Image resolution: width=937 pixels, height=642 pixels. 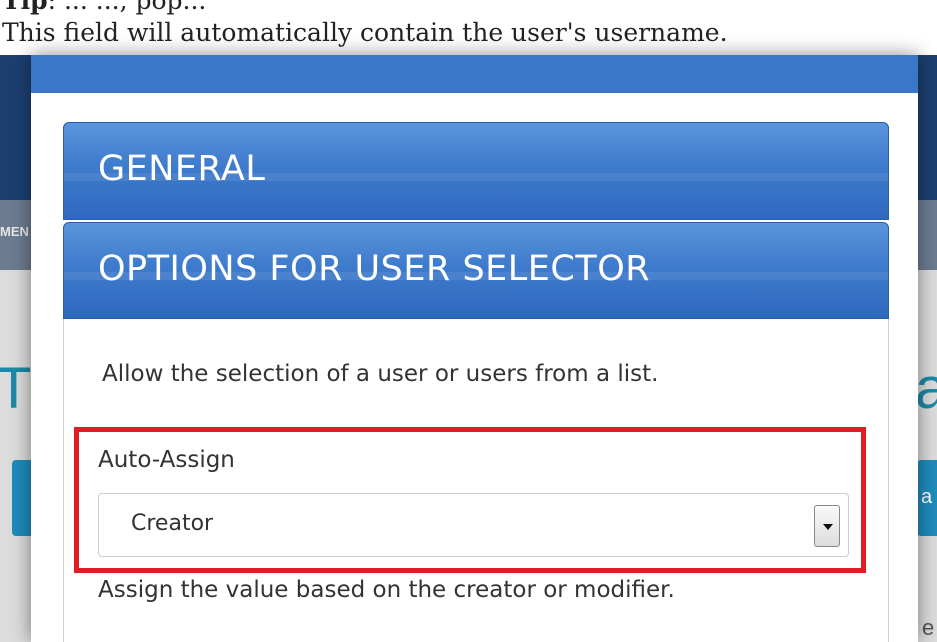 I want to click on panel-options-header: OPTIONS FOR USER SELECTOR, so click(x=476, y=270).